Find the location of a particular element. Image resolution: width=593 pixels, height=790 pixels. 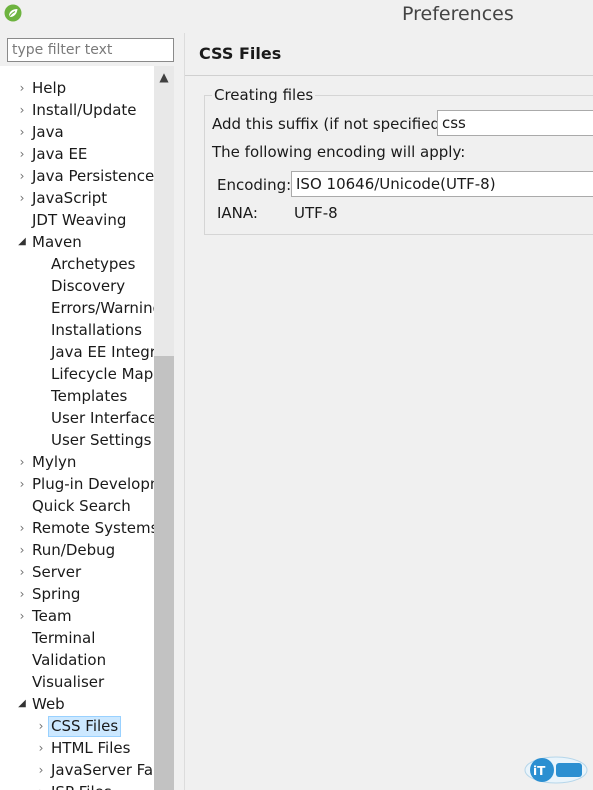

tree-scrollbar: ▲ is located at coordinates (164, 428).